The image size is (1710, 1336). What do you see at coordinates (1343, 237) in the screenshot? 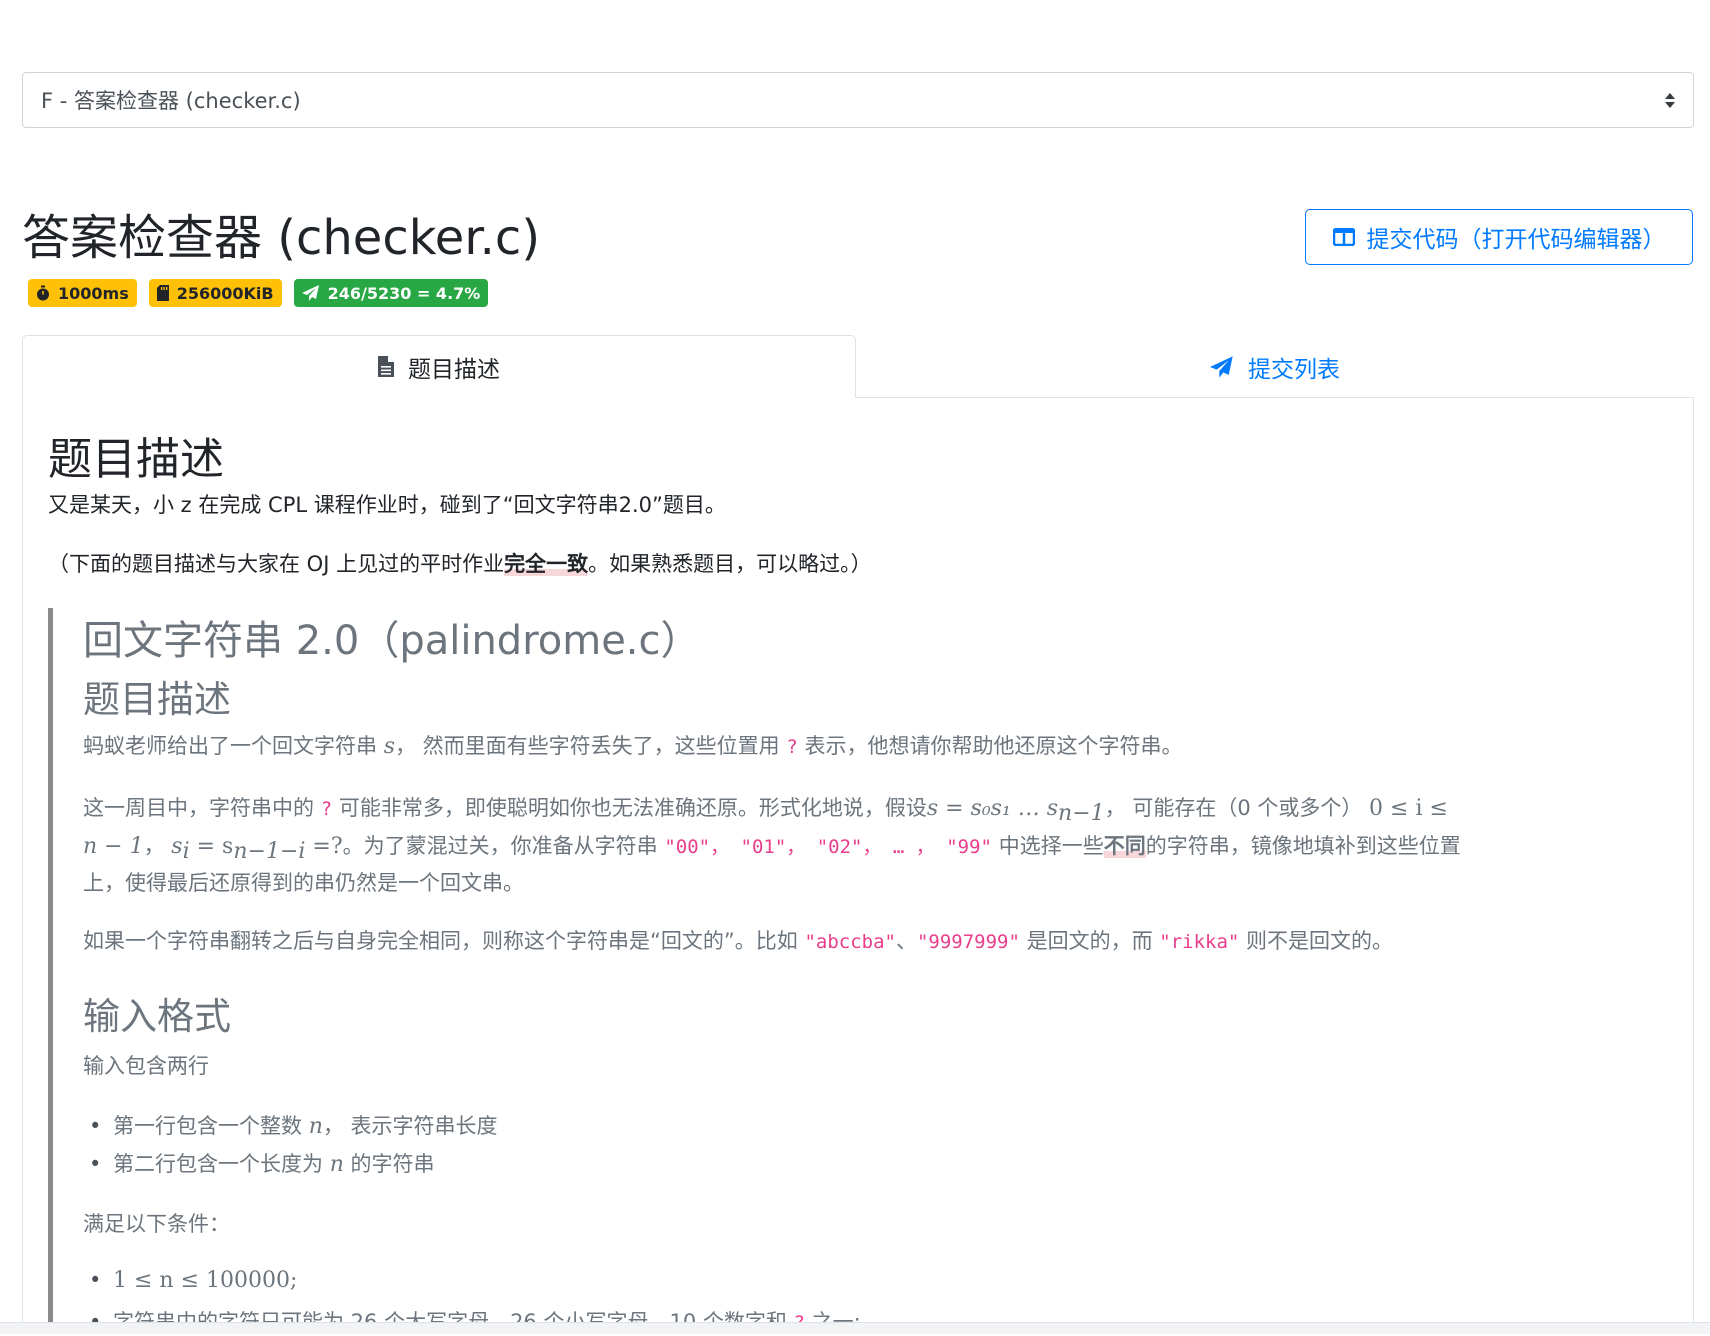
I see `columns-icon` at bounding box center [1343, 237].